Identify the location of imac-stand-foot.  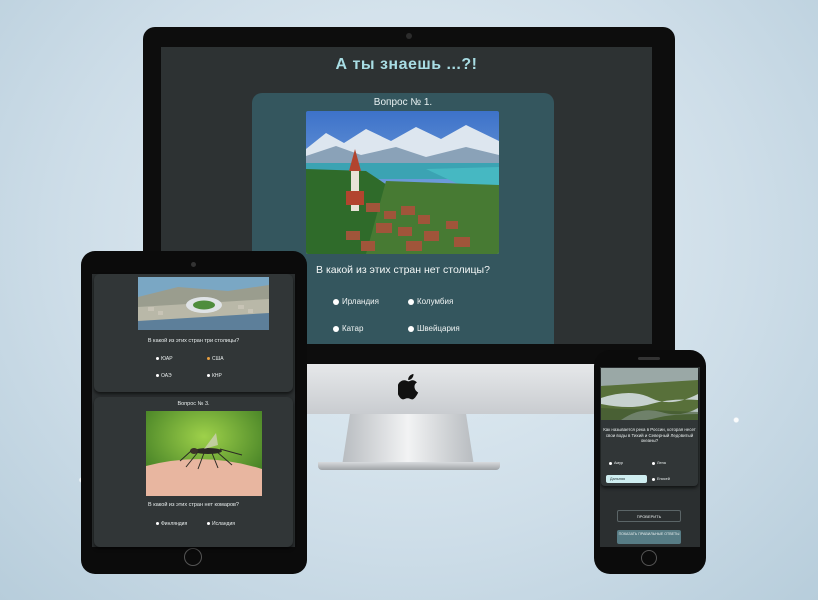
(409, 466).